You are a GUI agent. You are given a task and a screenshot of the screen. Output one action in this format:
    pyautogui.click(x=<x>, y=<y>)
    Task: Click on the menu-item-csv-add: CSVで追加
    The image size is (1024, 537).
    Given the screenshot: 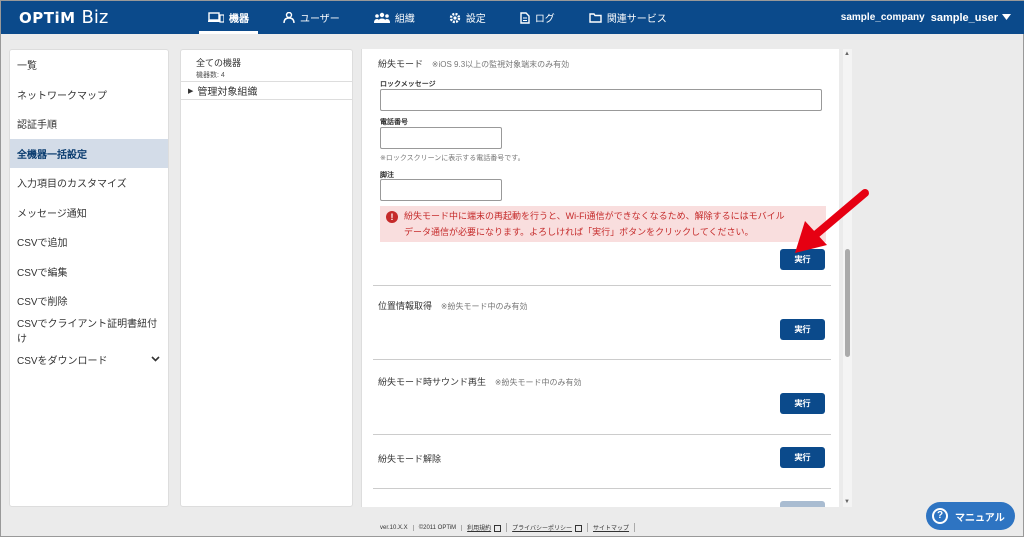 What is the action you would take?
    pyautogui.click(x=89, y=242)
    